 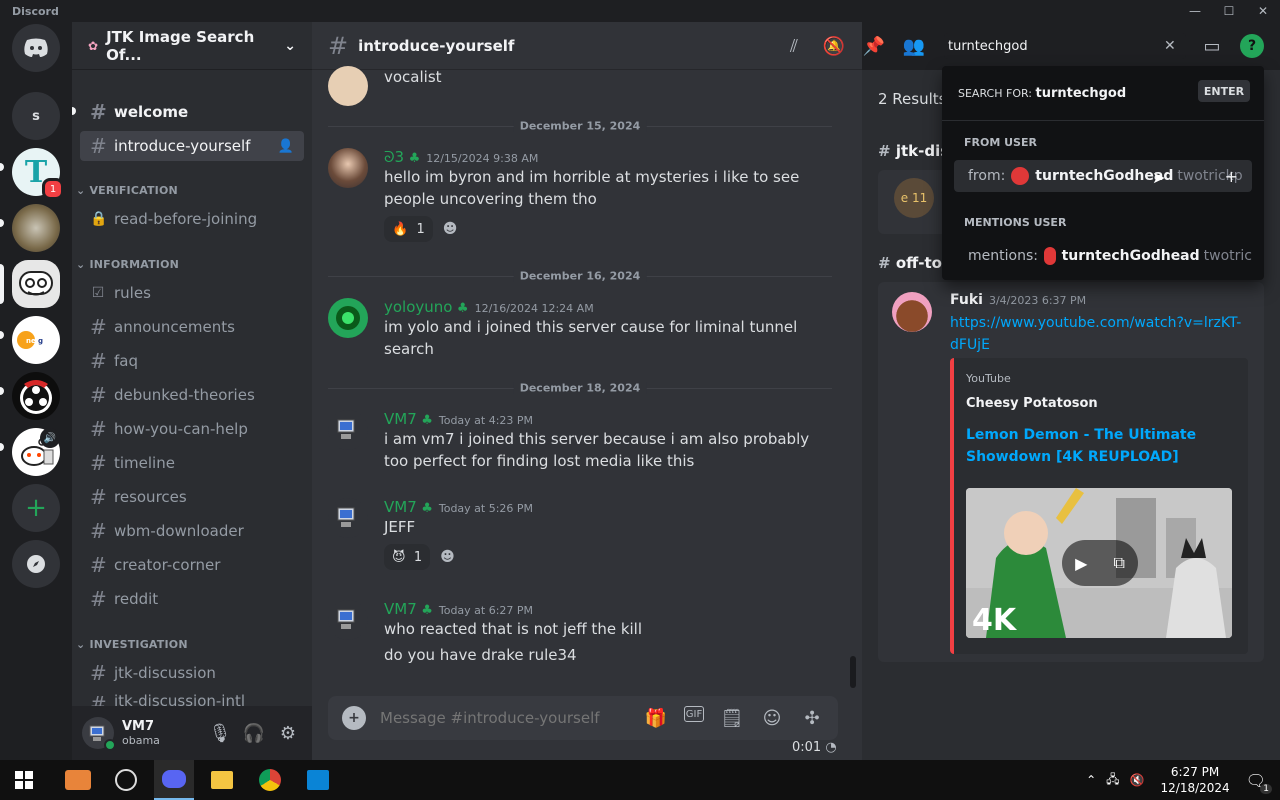 I want to click on enter-key-hint: ENTER, so click(x=1224, y=91).